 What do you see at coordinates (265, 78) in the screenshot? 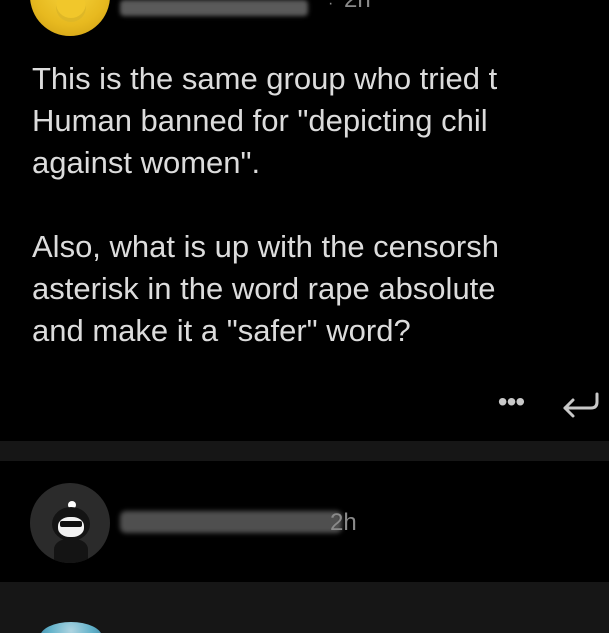
I see `comment-line: This is the same group who tried t` at bounding box center [265, 78].